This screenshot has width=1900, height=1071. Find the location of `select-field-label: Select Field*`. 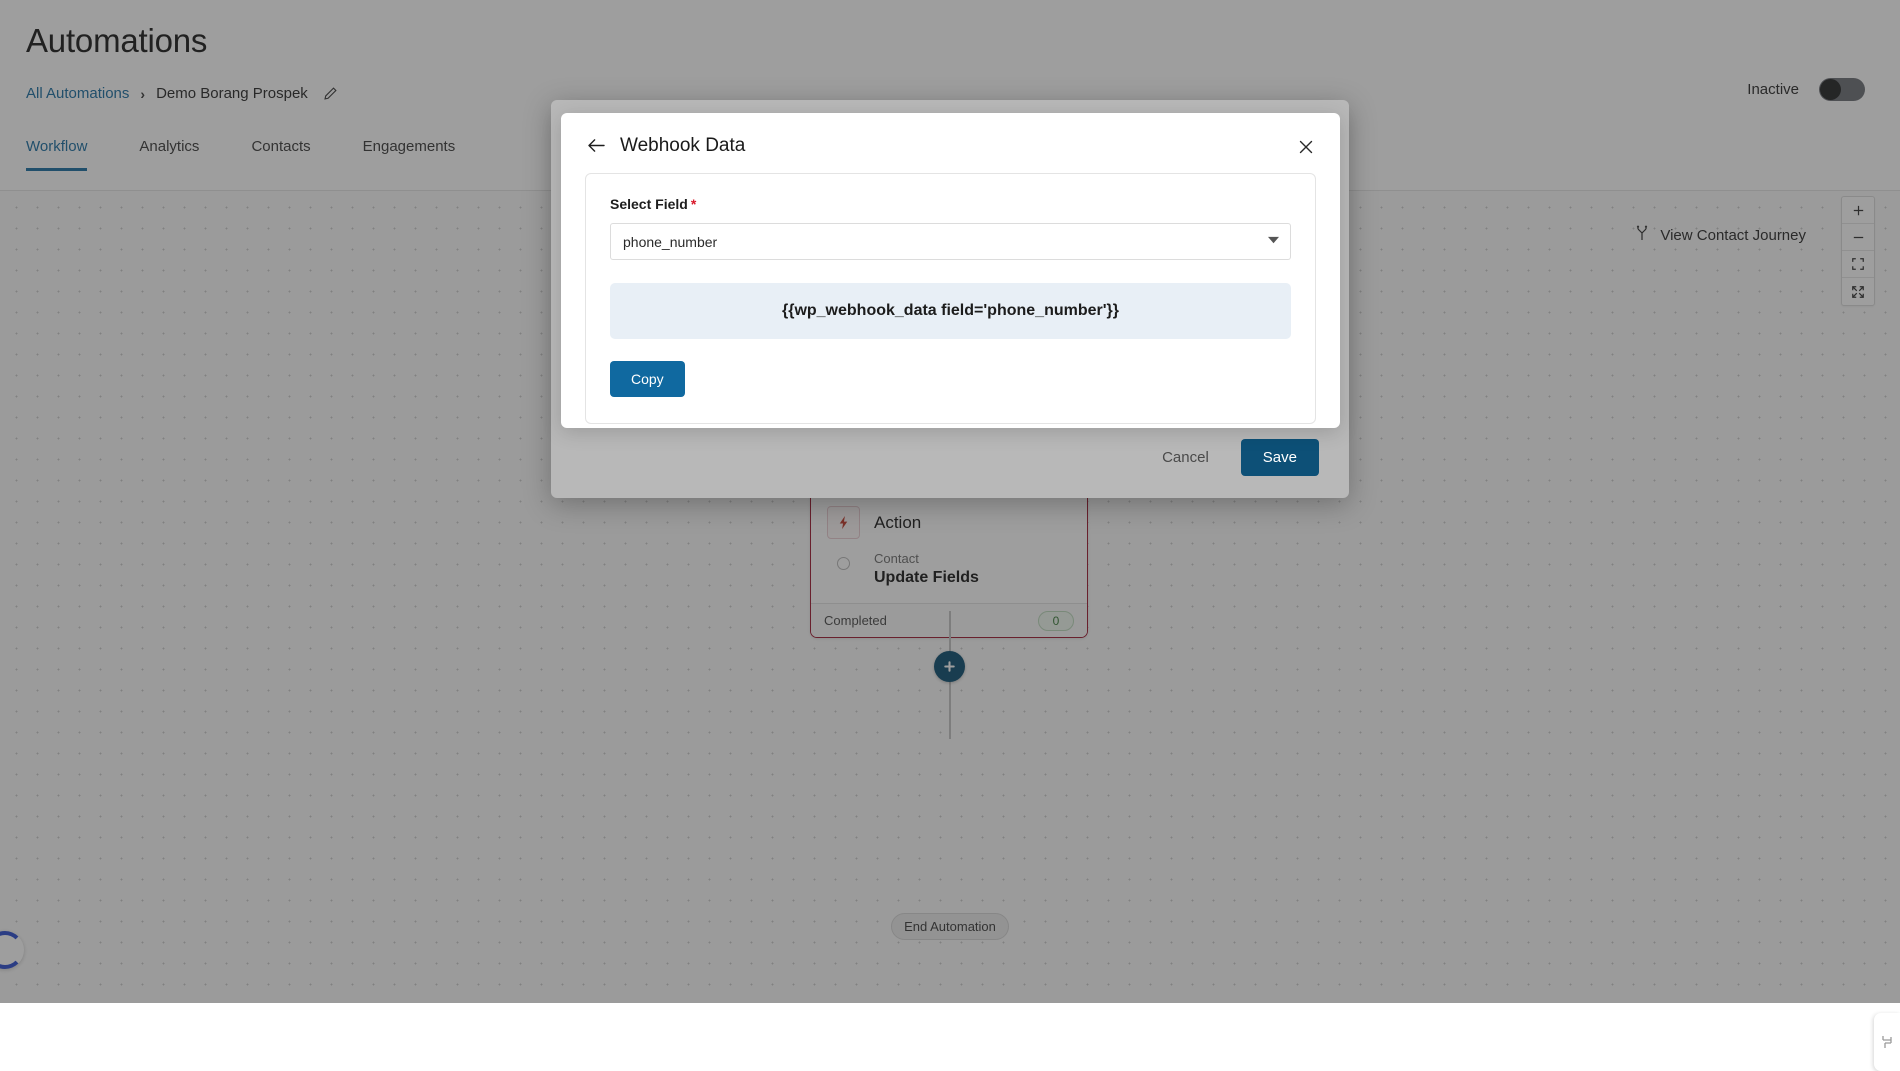

select-field-label: Select Field* is located at coordinates (950, 204).